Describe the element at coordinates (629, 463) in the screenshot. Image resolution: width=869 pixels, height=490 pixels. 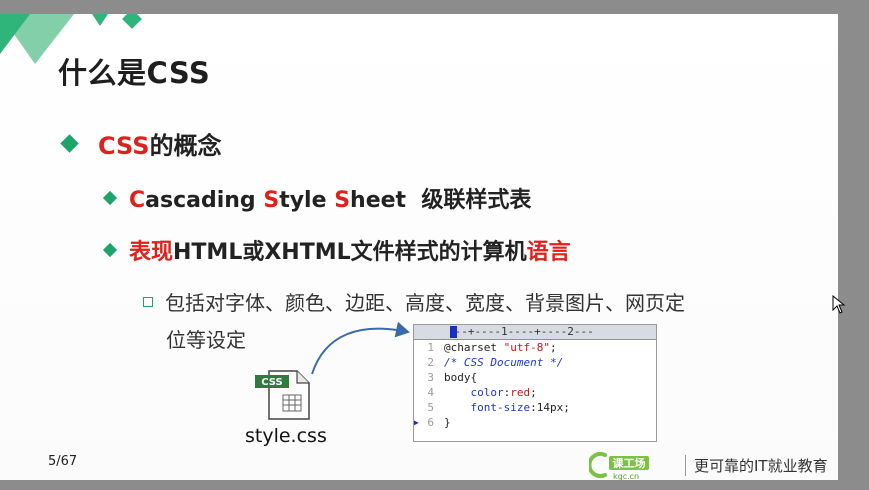
I see `logo-brand: 课工场` at that location.